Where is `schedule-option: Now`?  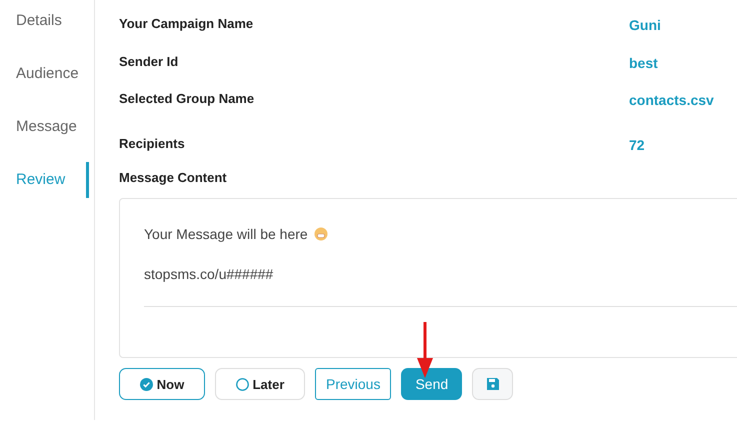
schedule-option: Now is located at coordinates (162, 384).